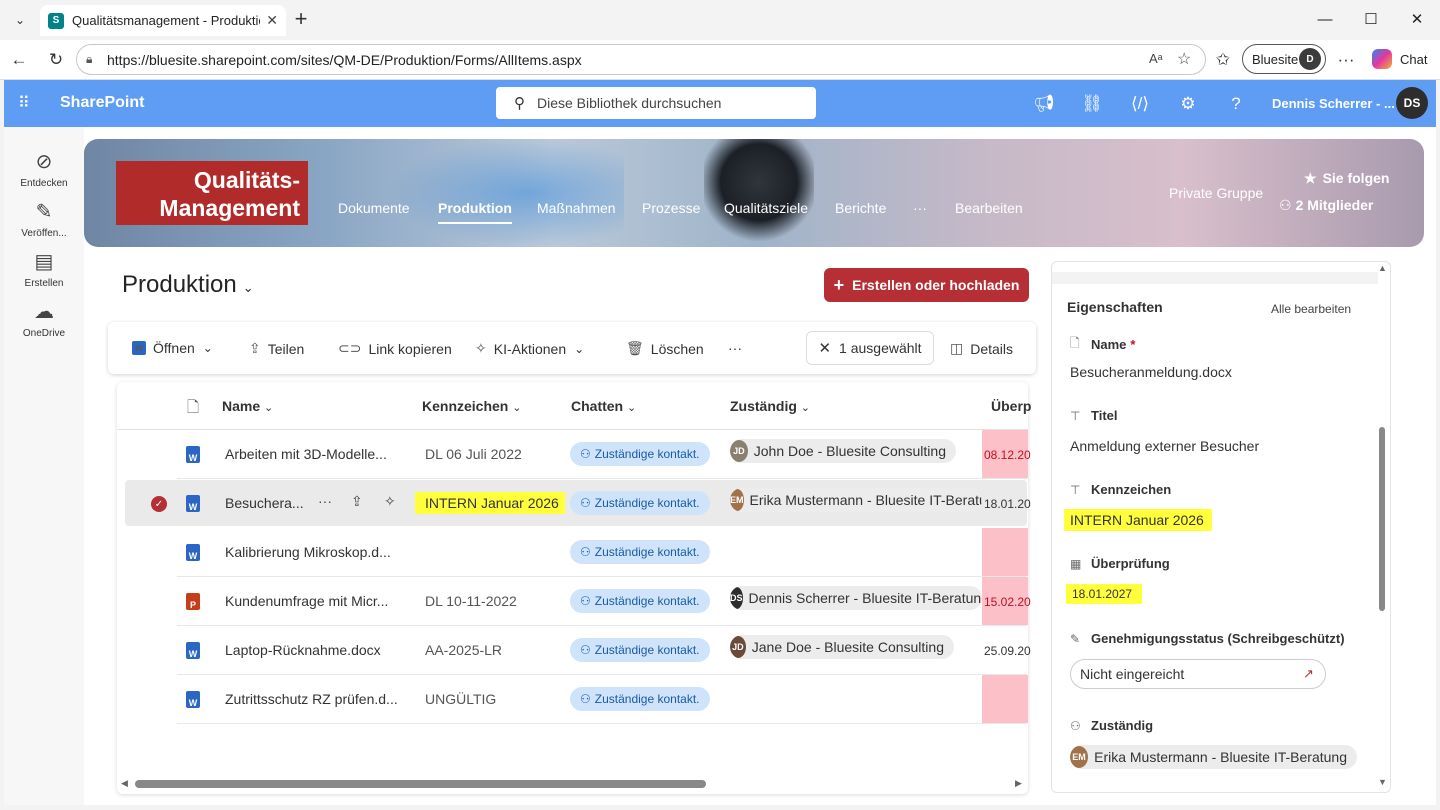 This screenshot has width=1440, height=810. Describe the element at coordinates (842, 647) in the screenshot. I see `person-chip: JD Jane Doe - Bluesite Consulting` at that location.